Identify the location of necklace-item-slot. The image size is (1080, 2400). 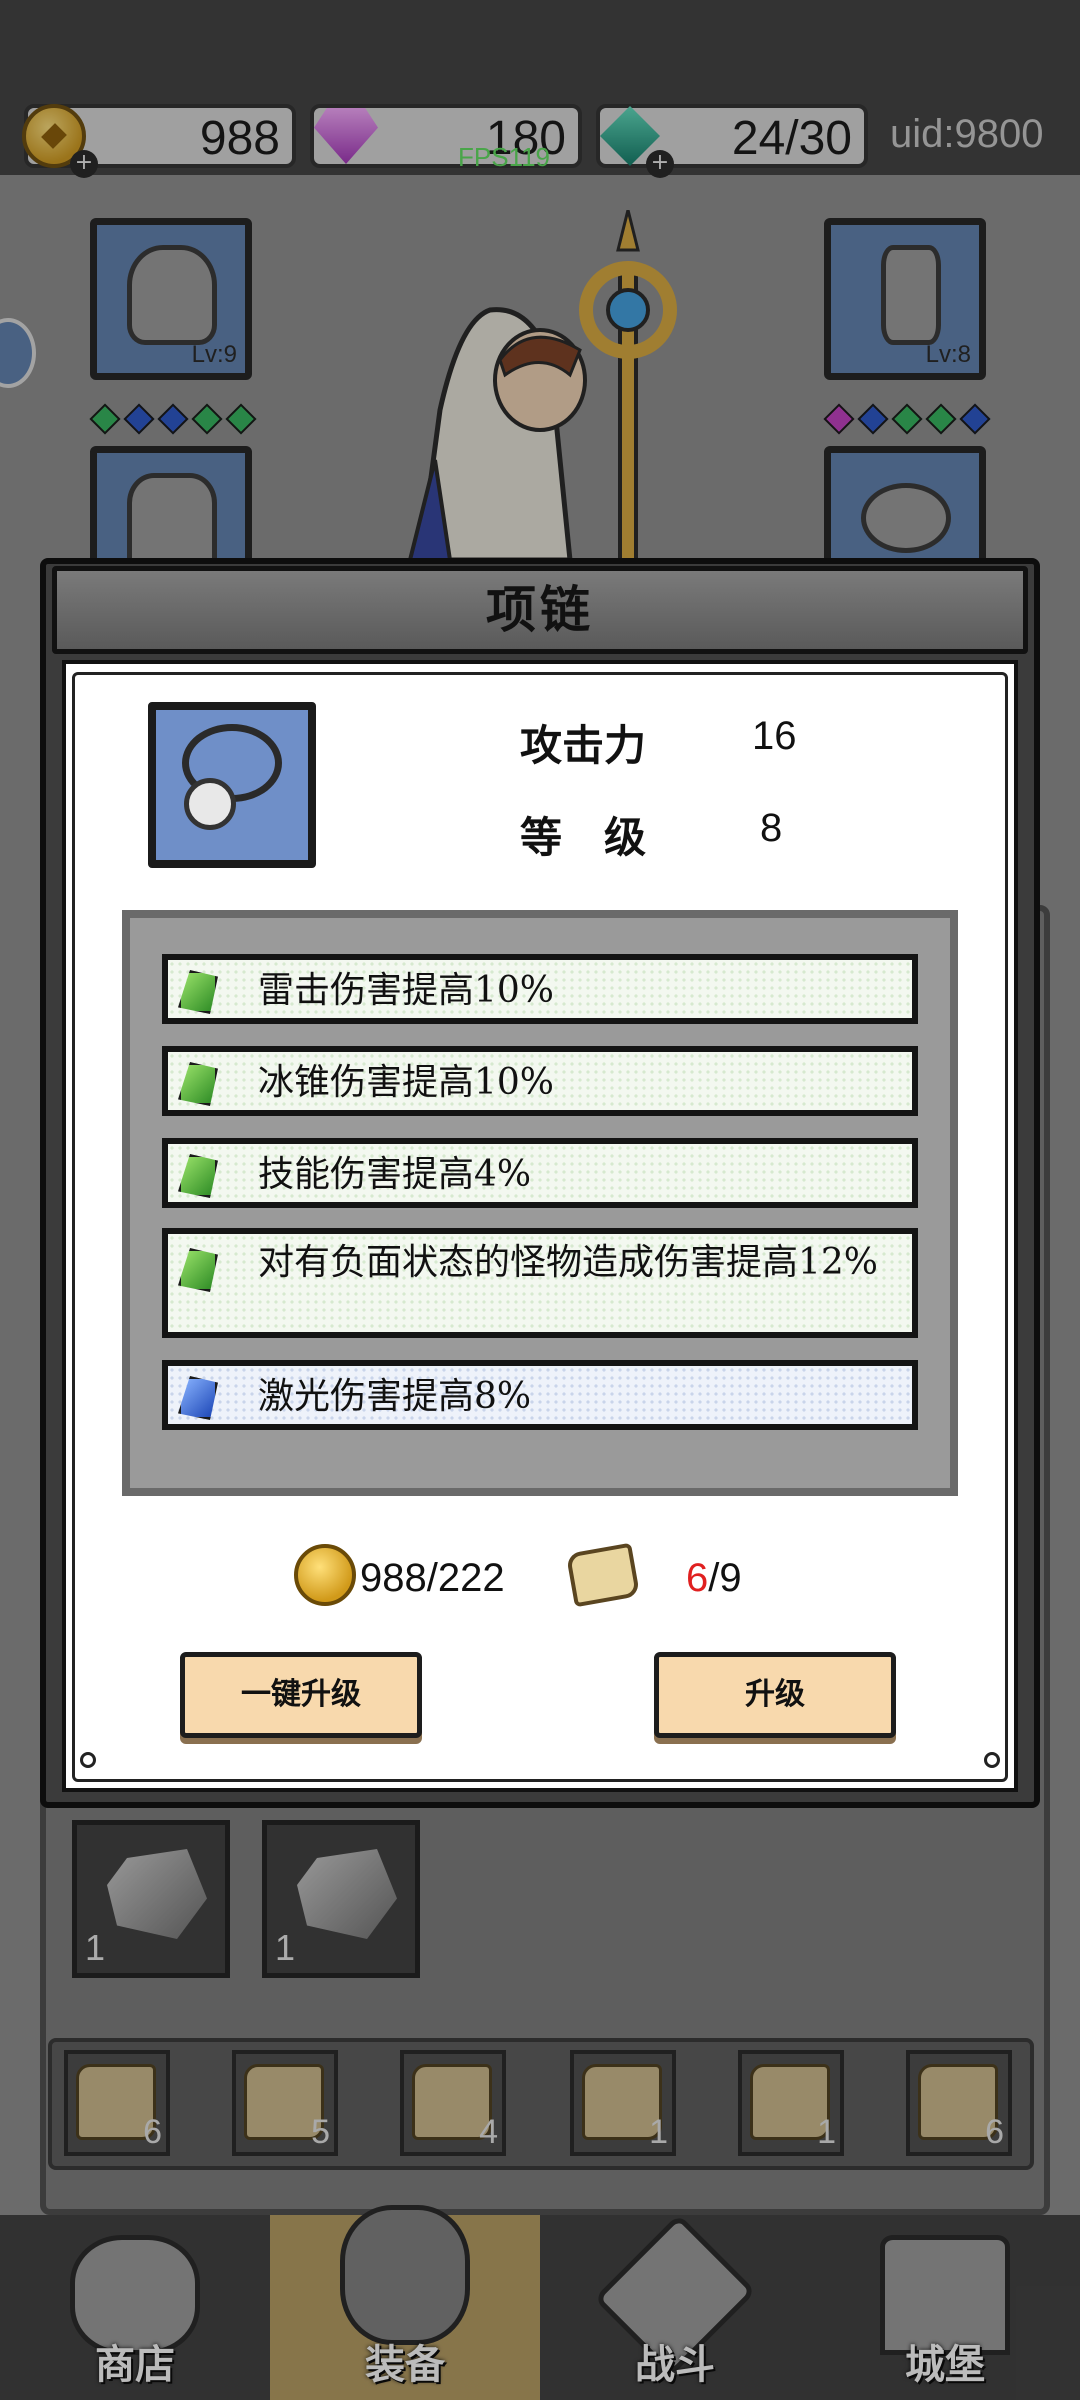
(232, 785).